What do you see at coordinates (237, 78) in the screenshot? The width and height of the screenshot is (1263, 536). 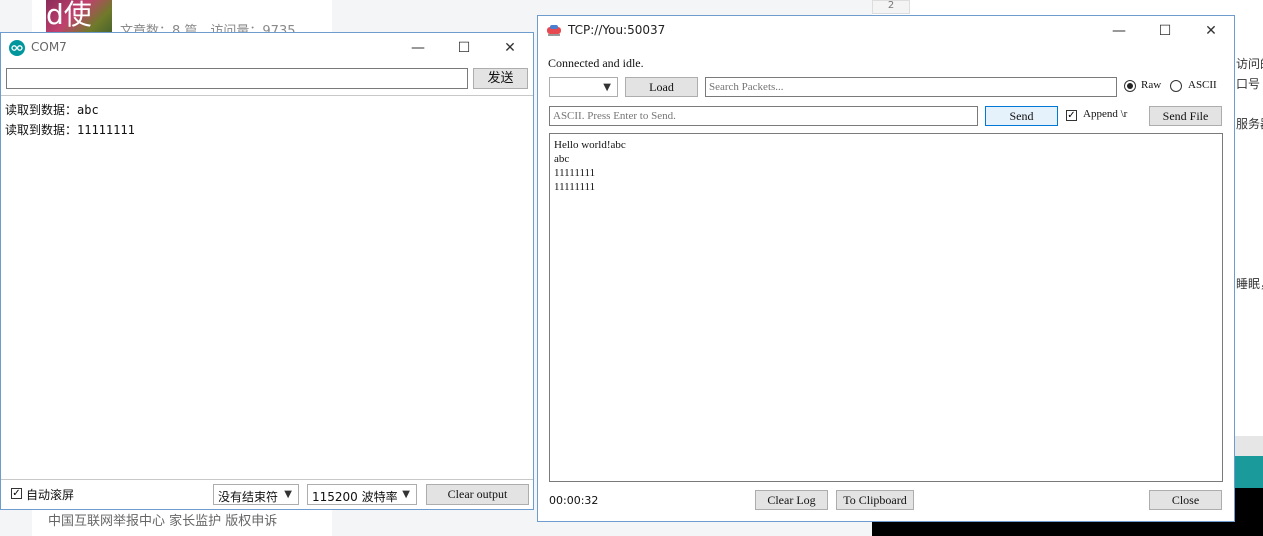 I see `com7-send-input` at bounding box center [237, 78].